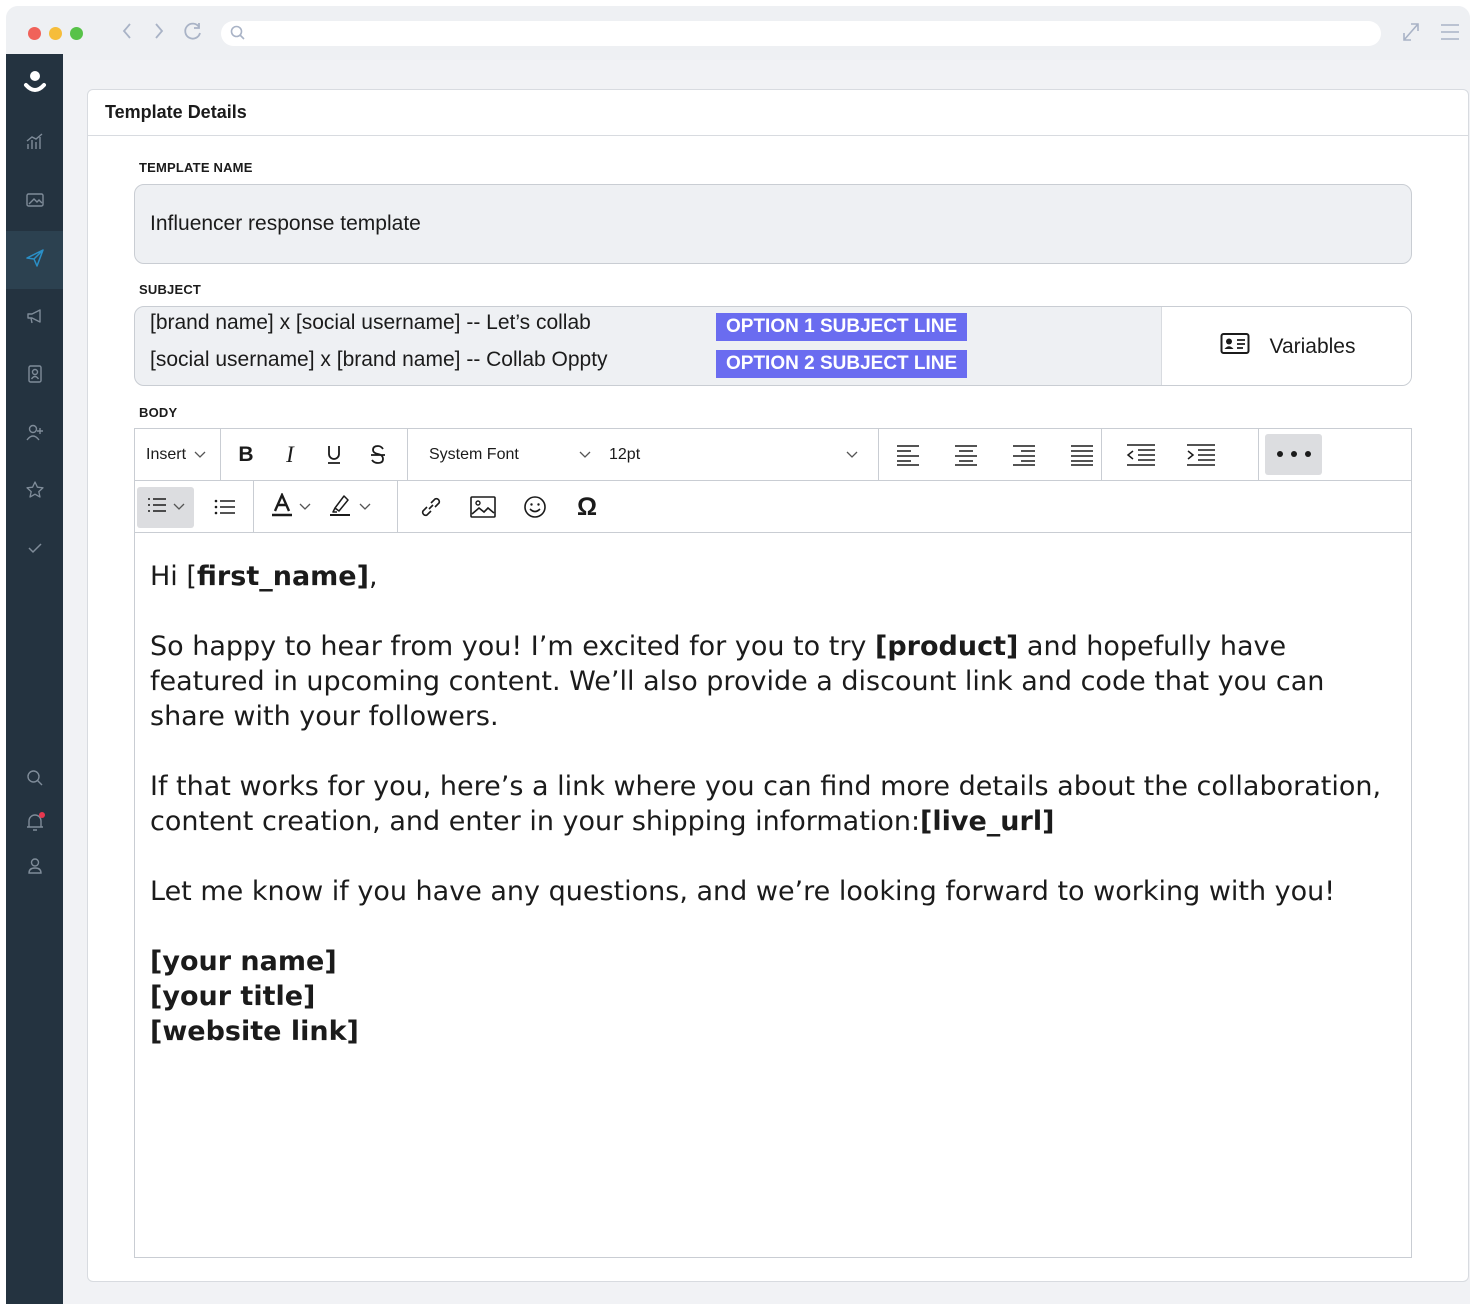  What do you see at coordinates (908, 455) in the screenshot?
I see `align-left-icon` at bounding box center [908, 455].